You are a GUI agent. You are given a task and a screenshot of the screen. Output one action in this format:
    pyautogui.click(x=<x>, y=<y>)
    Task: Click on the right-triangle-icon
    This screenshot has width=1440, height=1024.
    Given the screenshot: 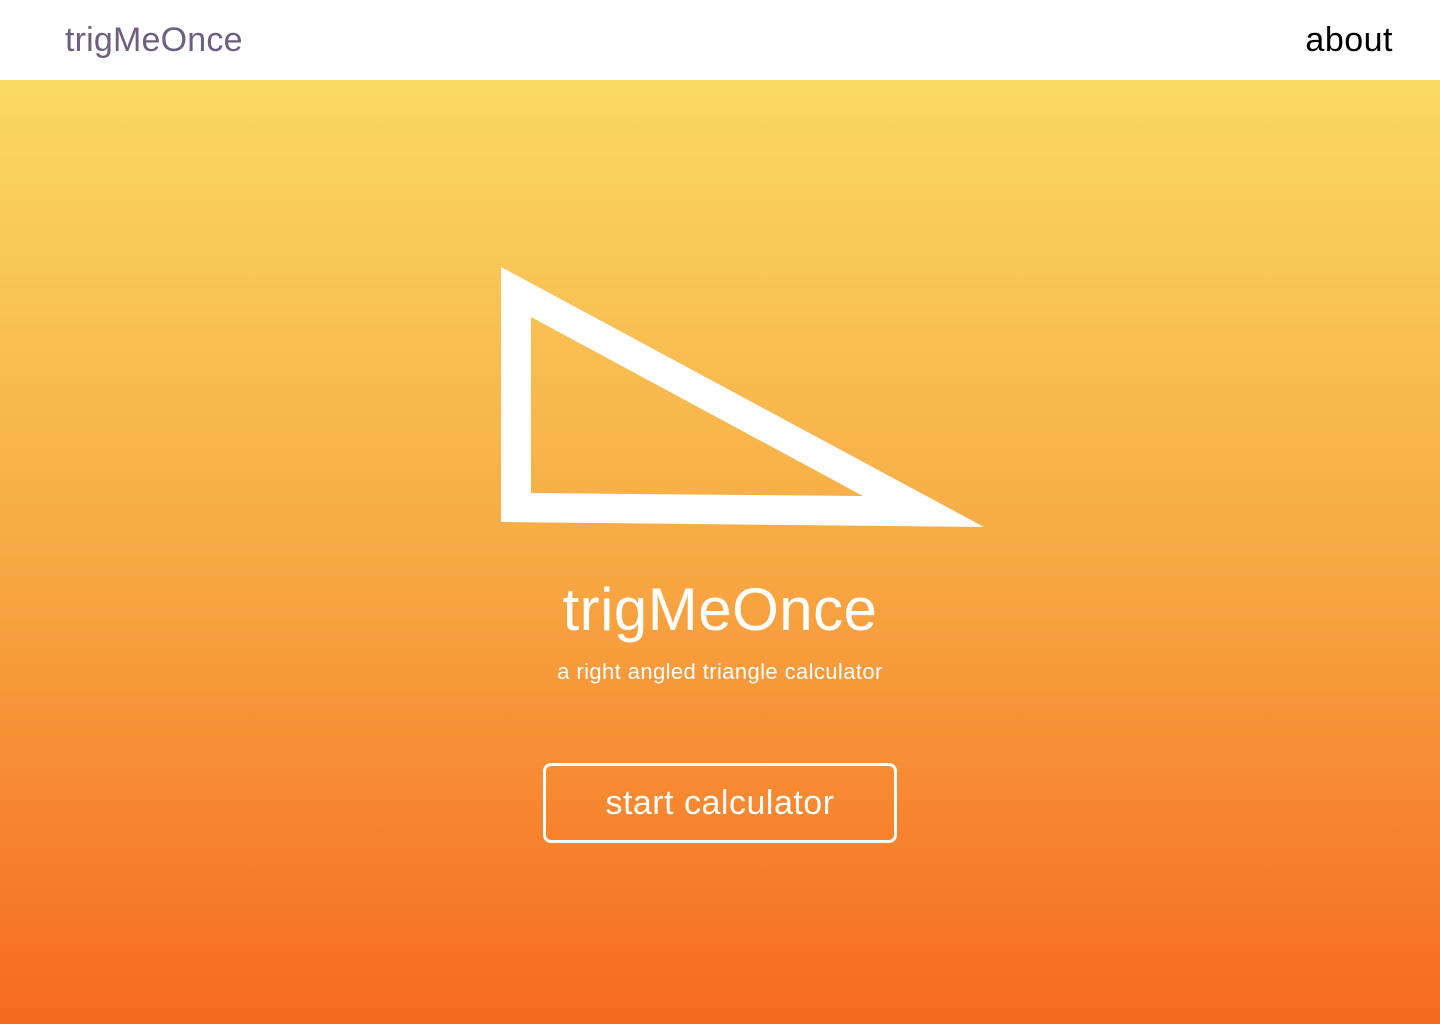 What is the action you would take?
    pyautogui.click(x=742, y=397)
    